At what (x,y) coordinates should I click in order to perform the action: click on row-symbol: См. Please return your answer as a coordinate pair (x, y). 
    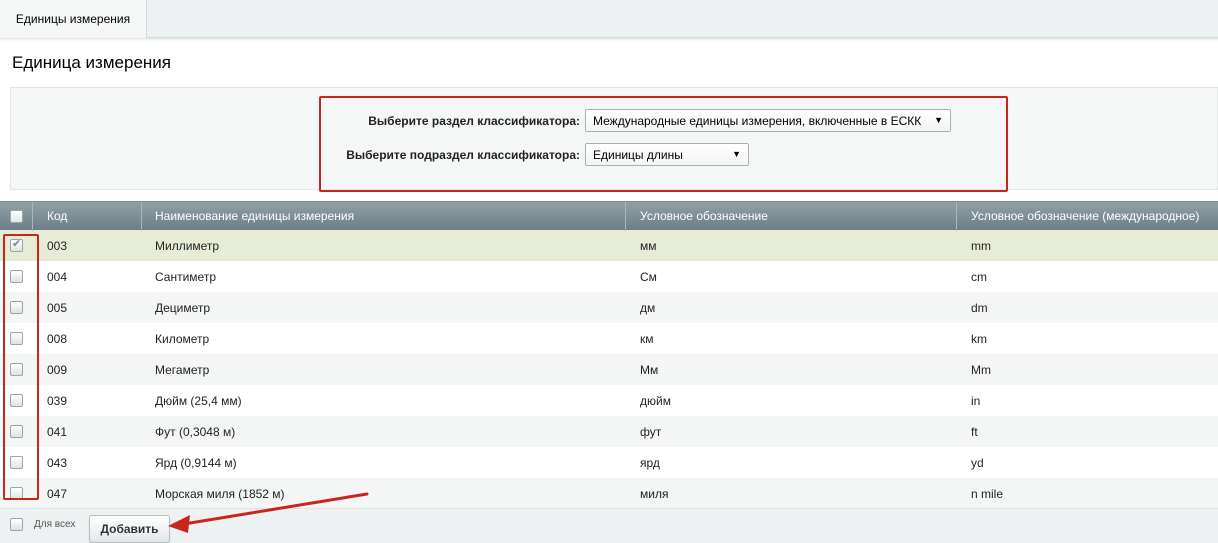
    Looking at the image, I should click on (648, 276).